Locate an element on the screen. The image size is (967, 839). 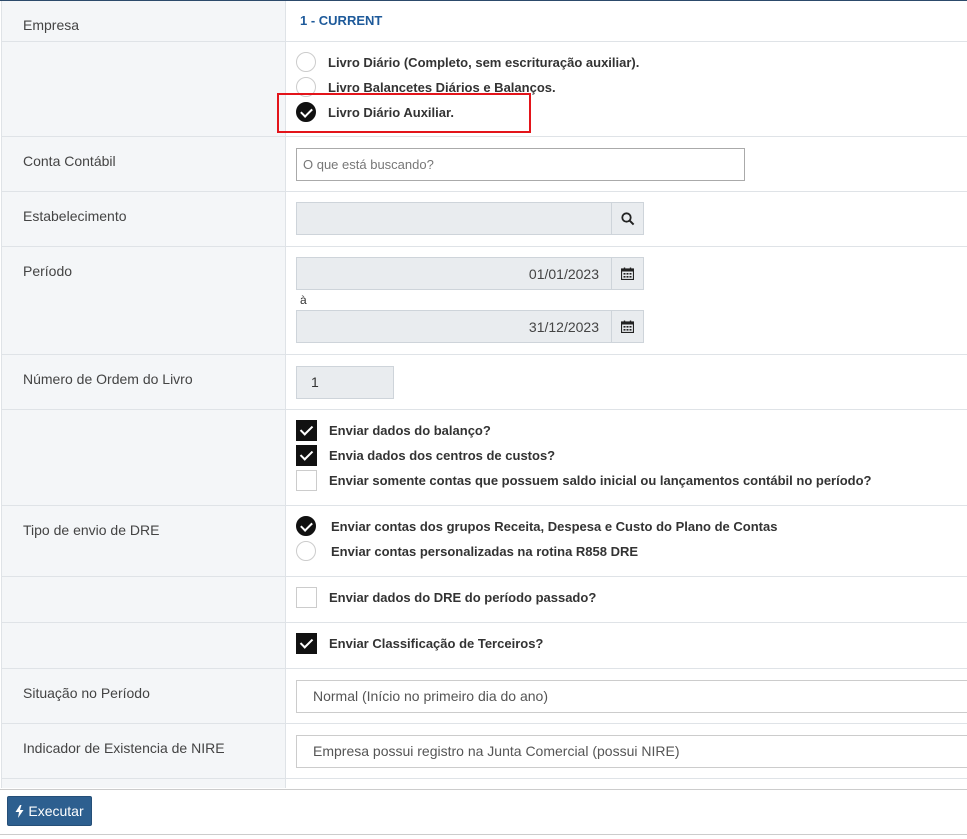
book-order-label: Número de Ordem do Livro is located at coordinates (108, 379).